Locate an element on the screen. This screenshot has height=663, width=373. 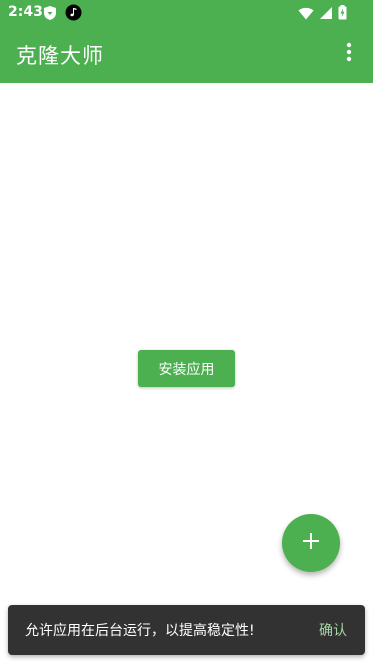
wifi-icon is located at coordinates (306, 14).